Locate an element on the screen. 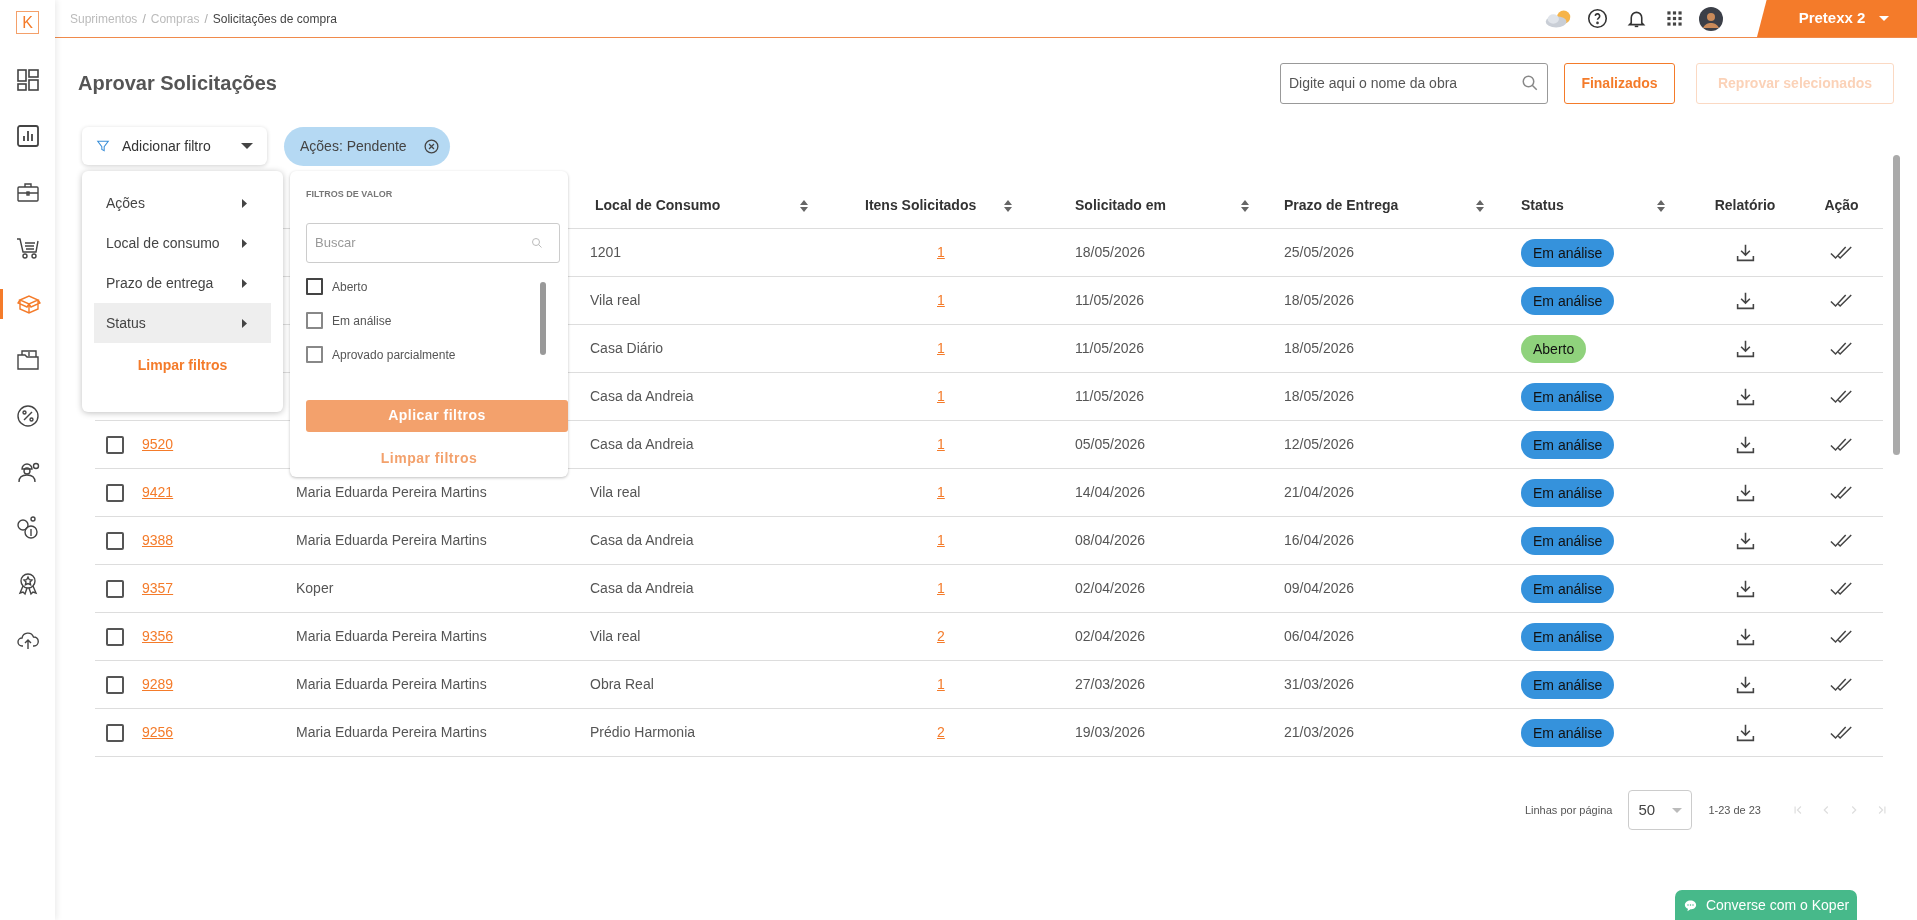 The width and height of the screenshot is (1917, 920). table-cell: 16/04/2026 is located at coordinates (1319, 540).